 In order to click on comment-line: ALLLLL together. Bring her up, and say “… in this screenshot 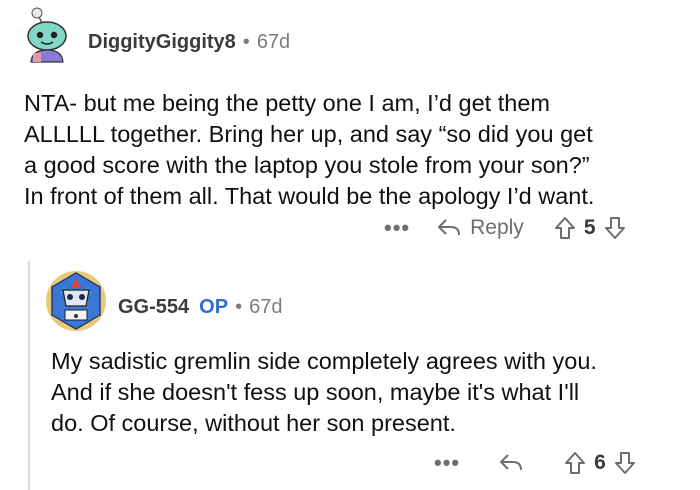, I will do `click(308, 134)`.